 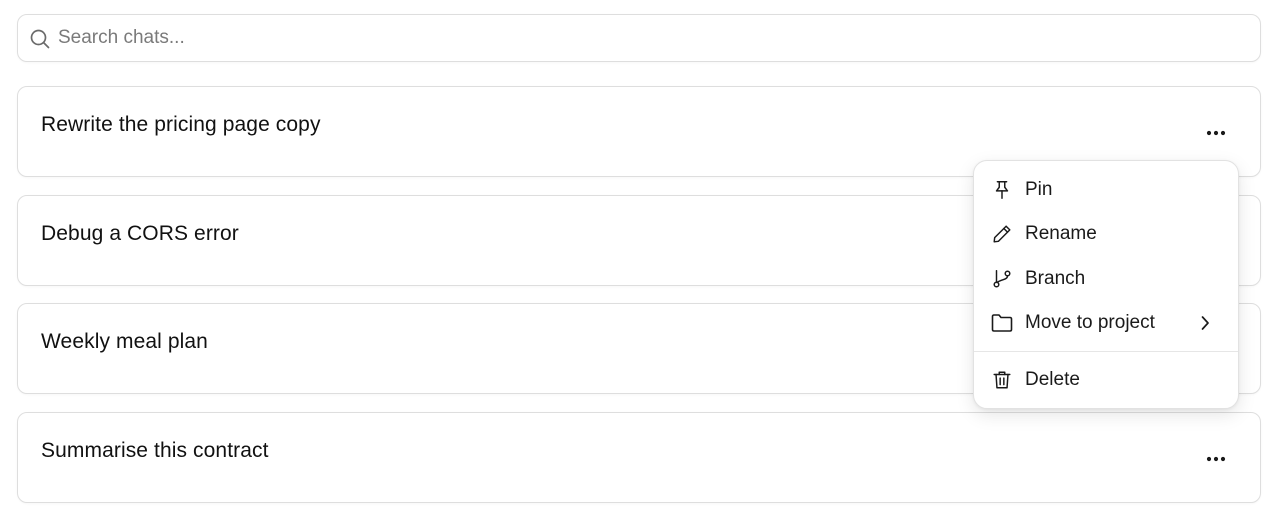 What do you see at coordinates (1039, 189) in the screenshot?
I see `menu-item-label: Pin` at bounding box center [1039, 189].